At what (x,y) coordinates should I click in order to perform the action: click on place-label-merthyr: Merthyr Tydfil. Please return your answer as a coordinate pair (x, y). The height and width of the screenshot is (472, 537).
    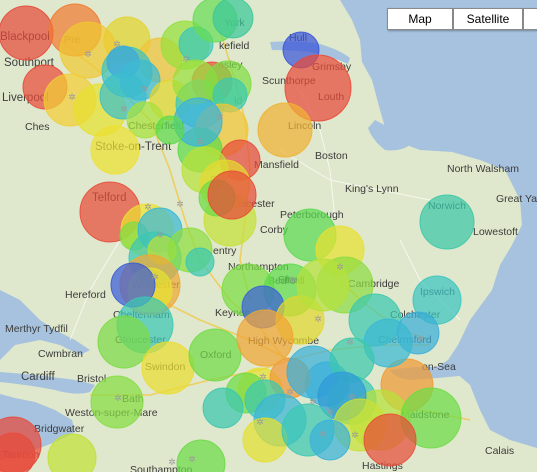
    Looking at the image, I should click on (36, 329).